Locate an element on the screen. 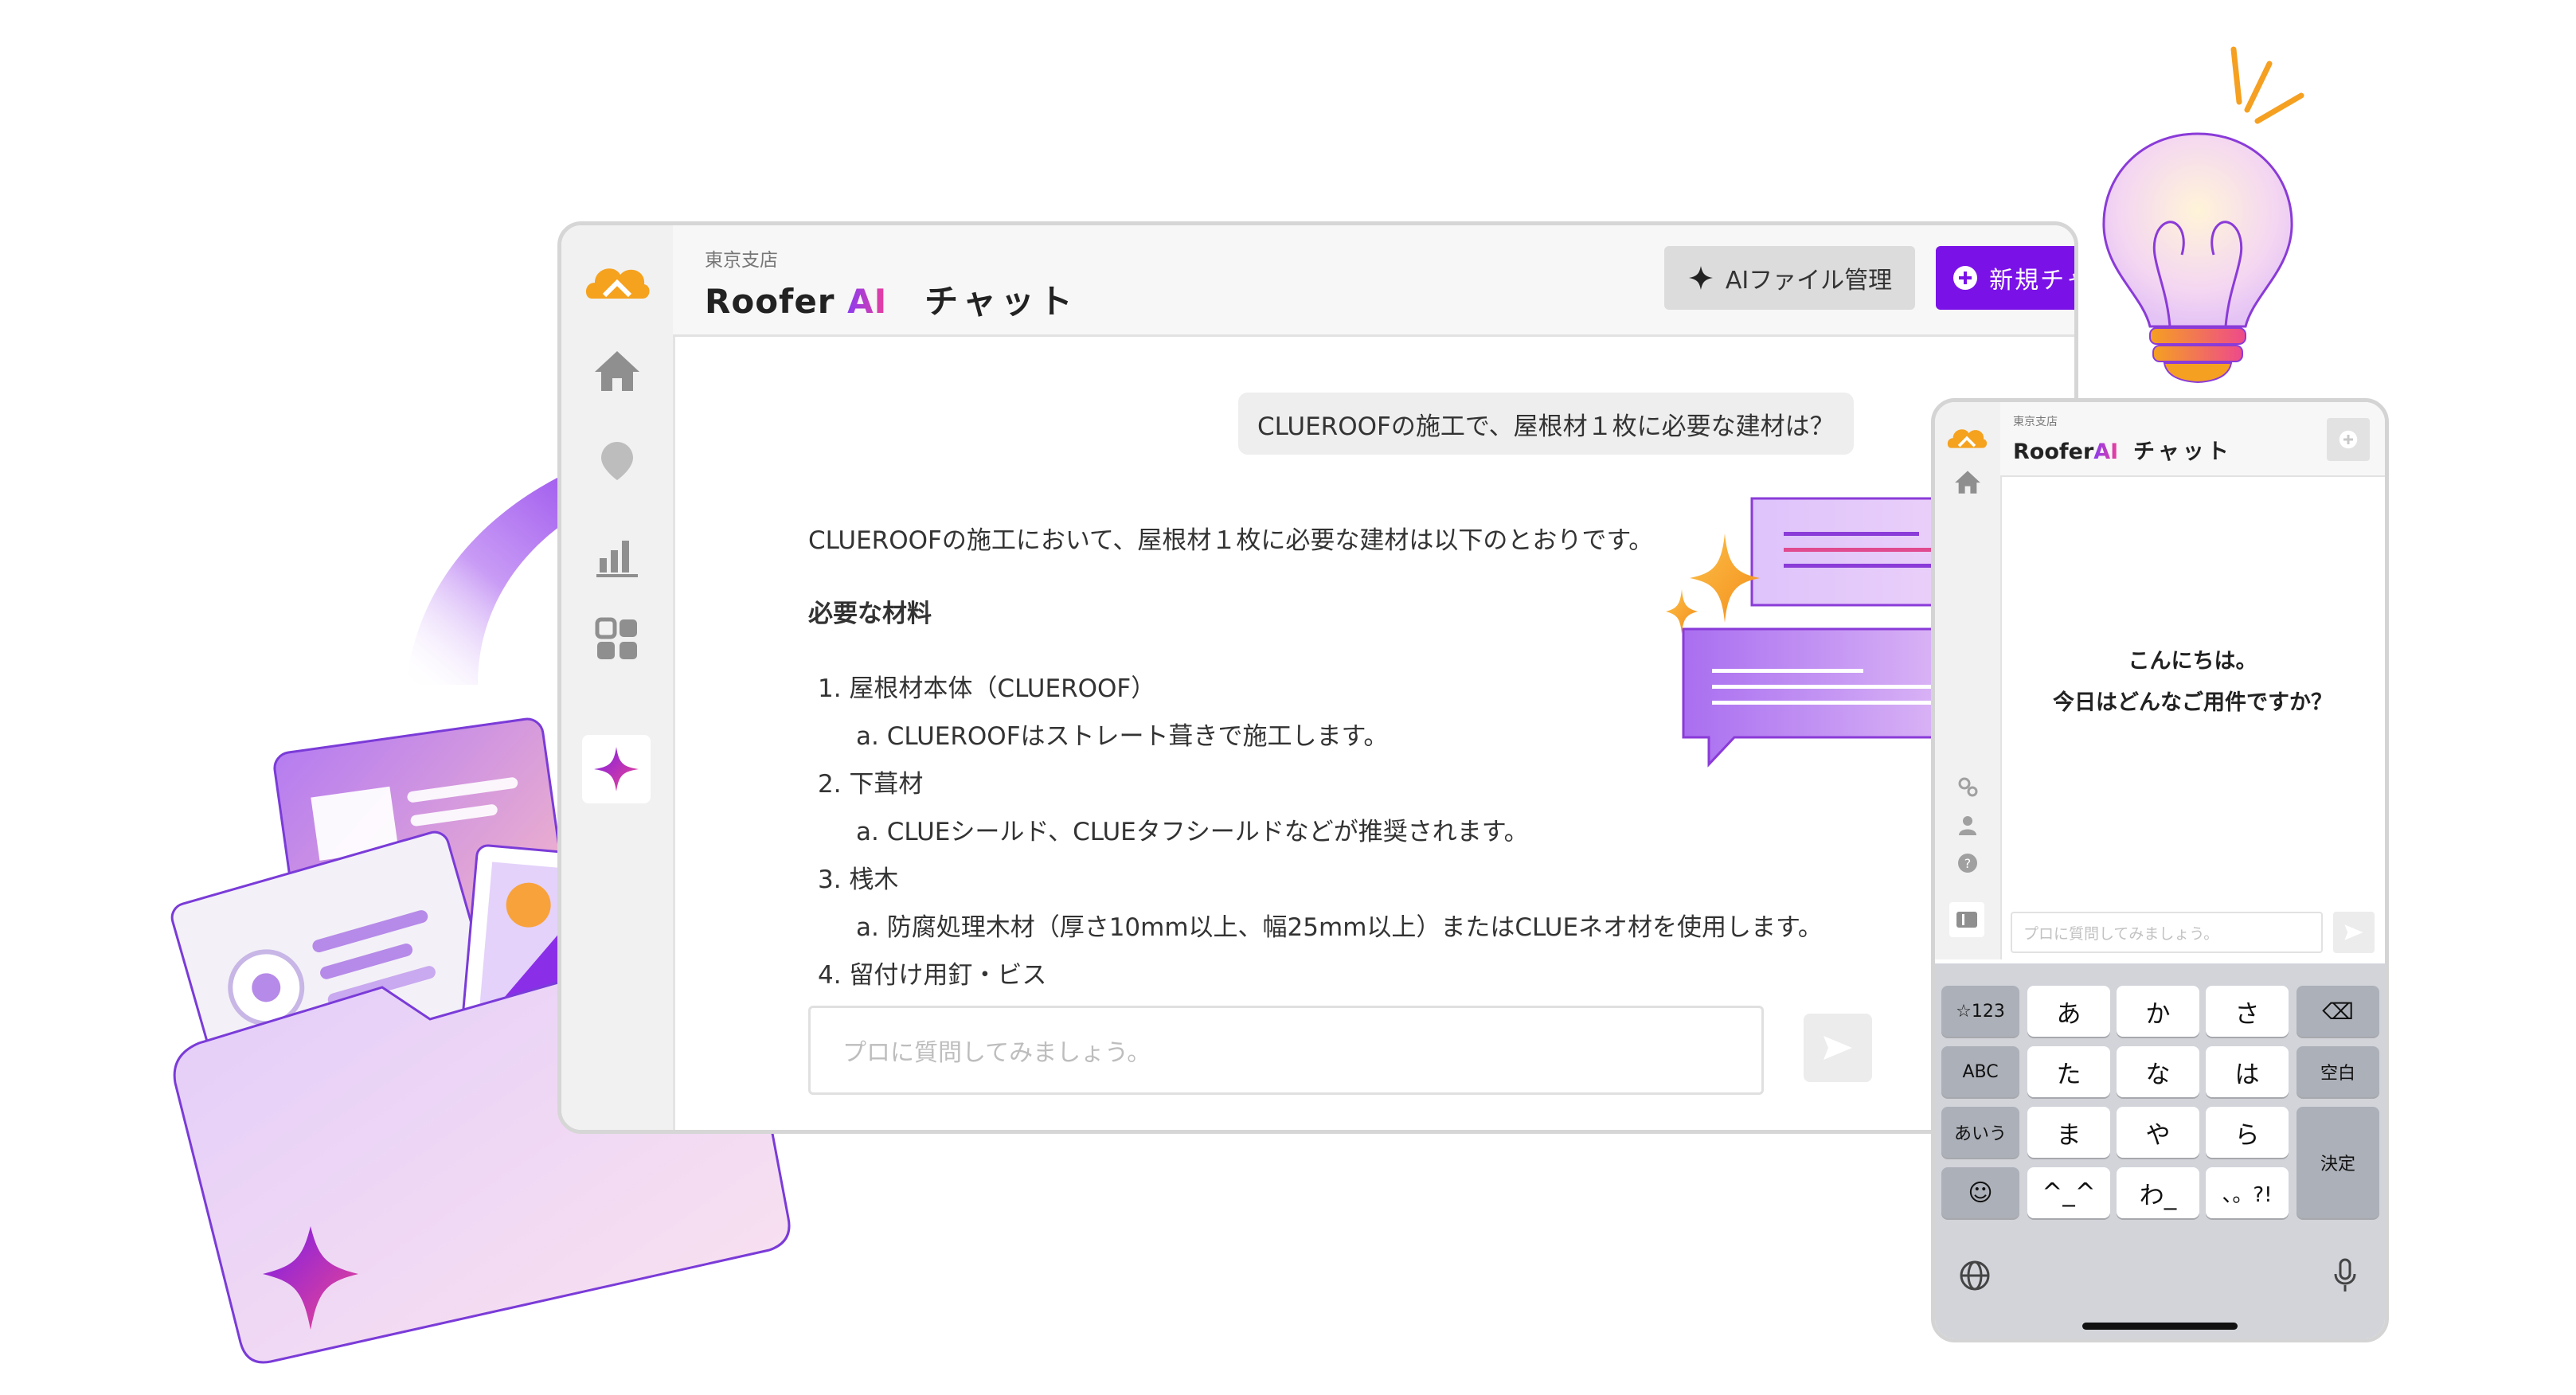 The image size is (2576, 1395). mobile-panel-icon is located at coordinates (1967, 919).